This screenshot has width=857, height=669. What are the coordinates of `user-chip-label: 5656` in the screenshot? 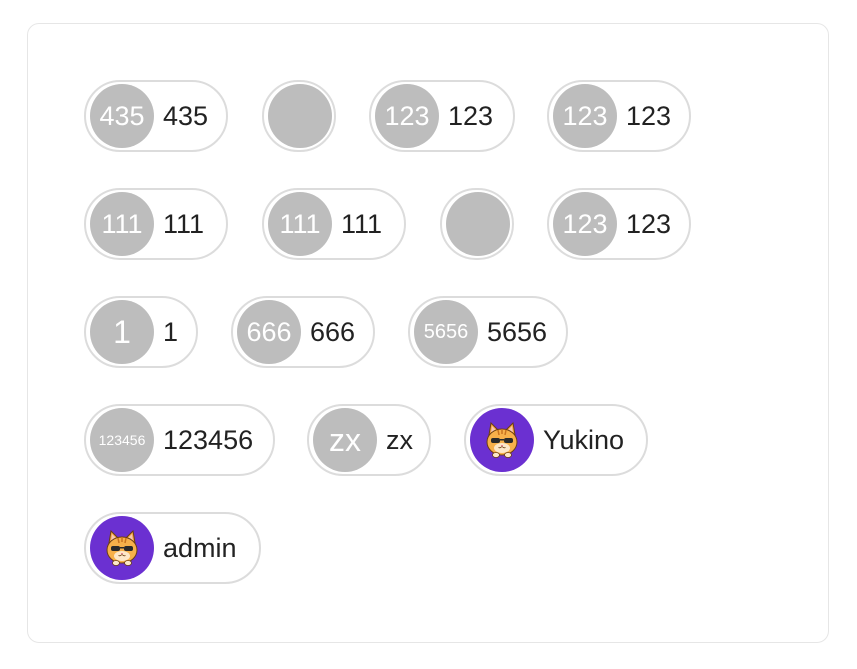 It's located at (517, 331).